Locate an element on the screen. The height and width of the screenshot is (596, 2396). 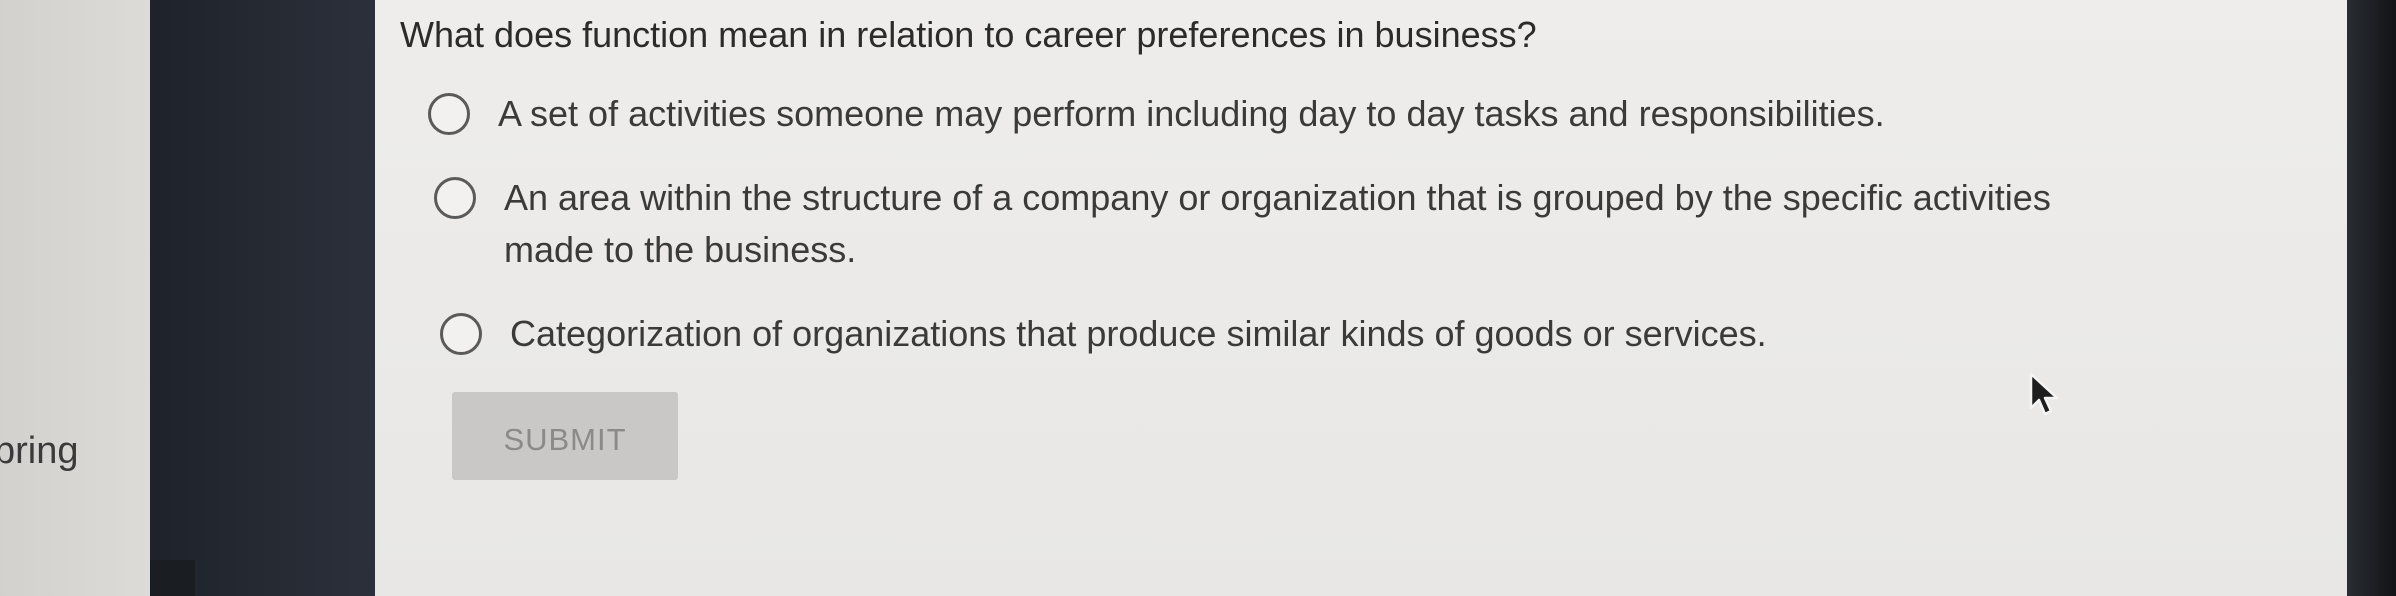
left-background-panel: pring is located at coordinates (75, 298).